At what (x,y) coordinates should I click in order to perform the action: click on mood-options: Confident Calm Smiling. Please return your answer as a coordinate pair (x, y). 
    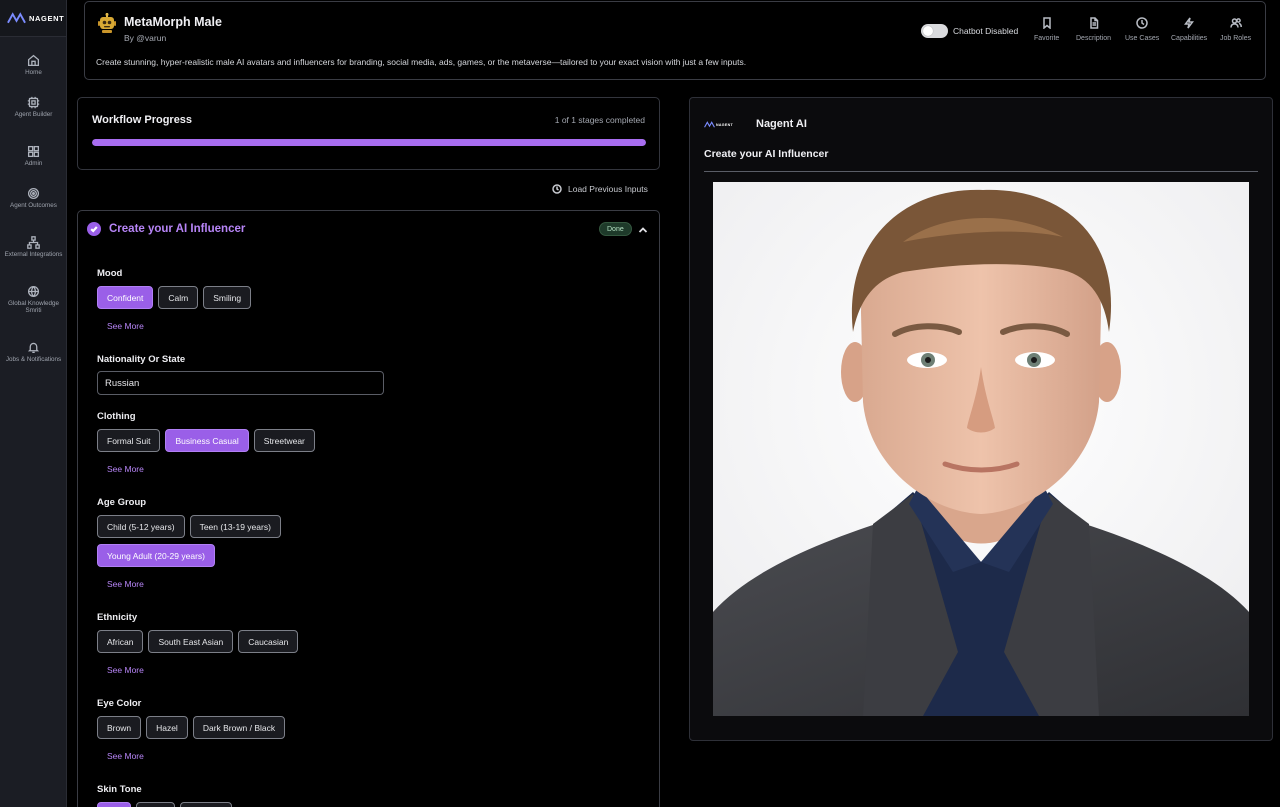
    Looking at the image, I should click on (174, 297).